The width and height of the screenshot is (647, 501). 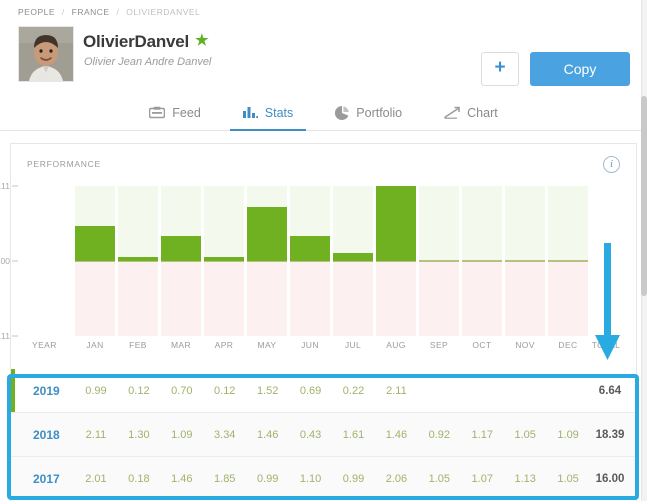 I want to click on chart-column-may, so click(x=267, y=261).